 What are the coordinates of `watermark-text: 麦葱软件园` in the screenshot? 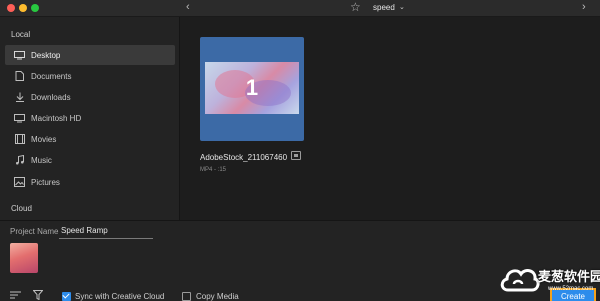 It's located at (569, 276).